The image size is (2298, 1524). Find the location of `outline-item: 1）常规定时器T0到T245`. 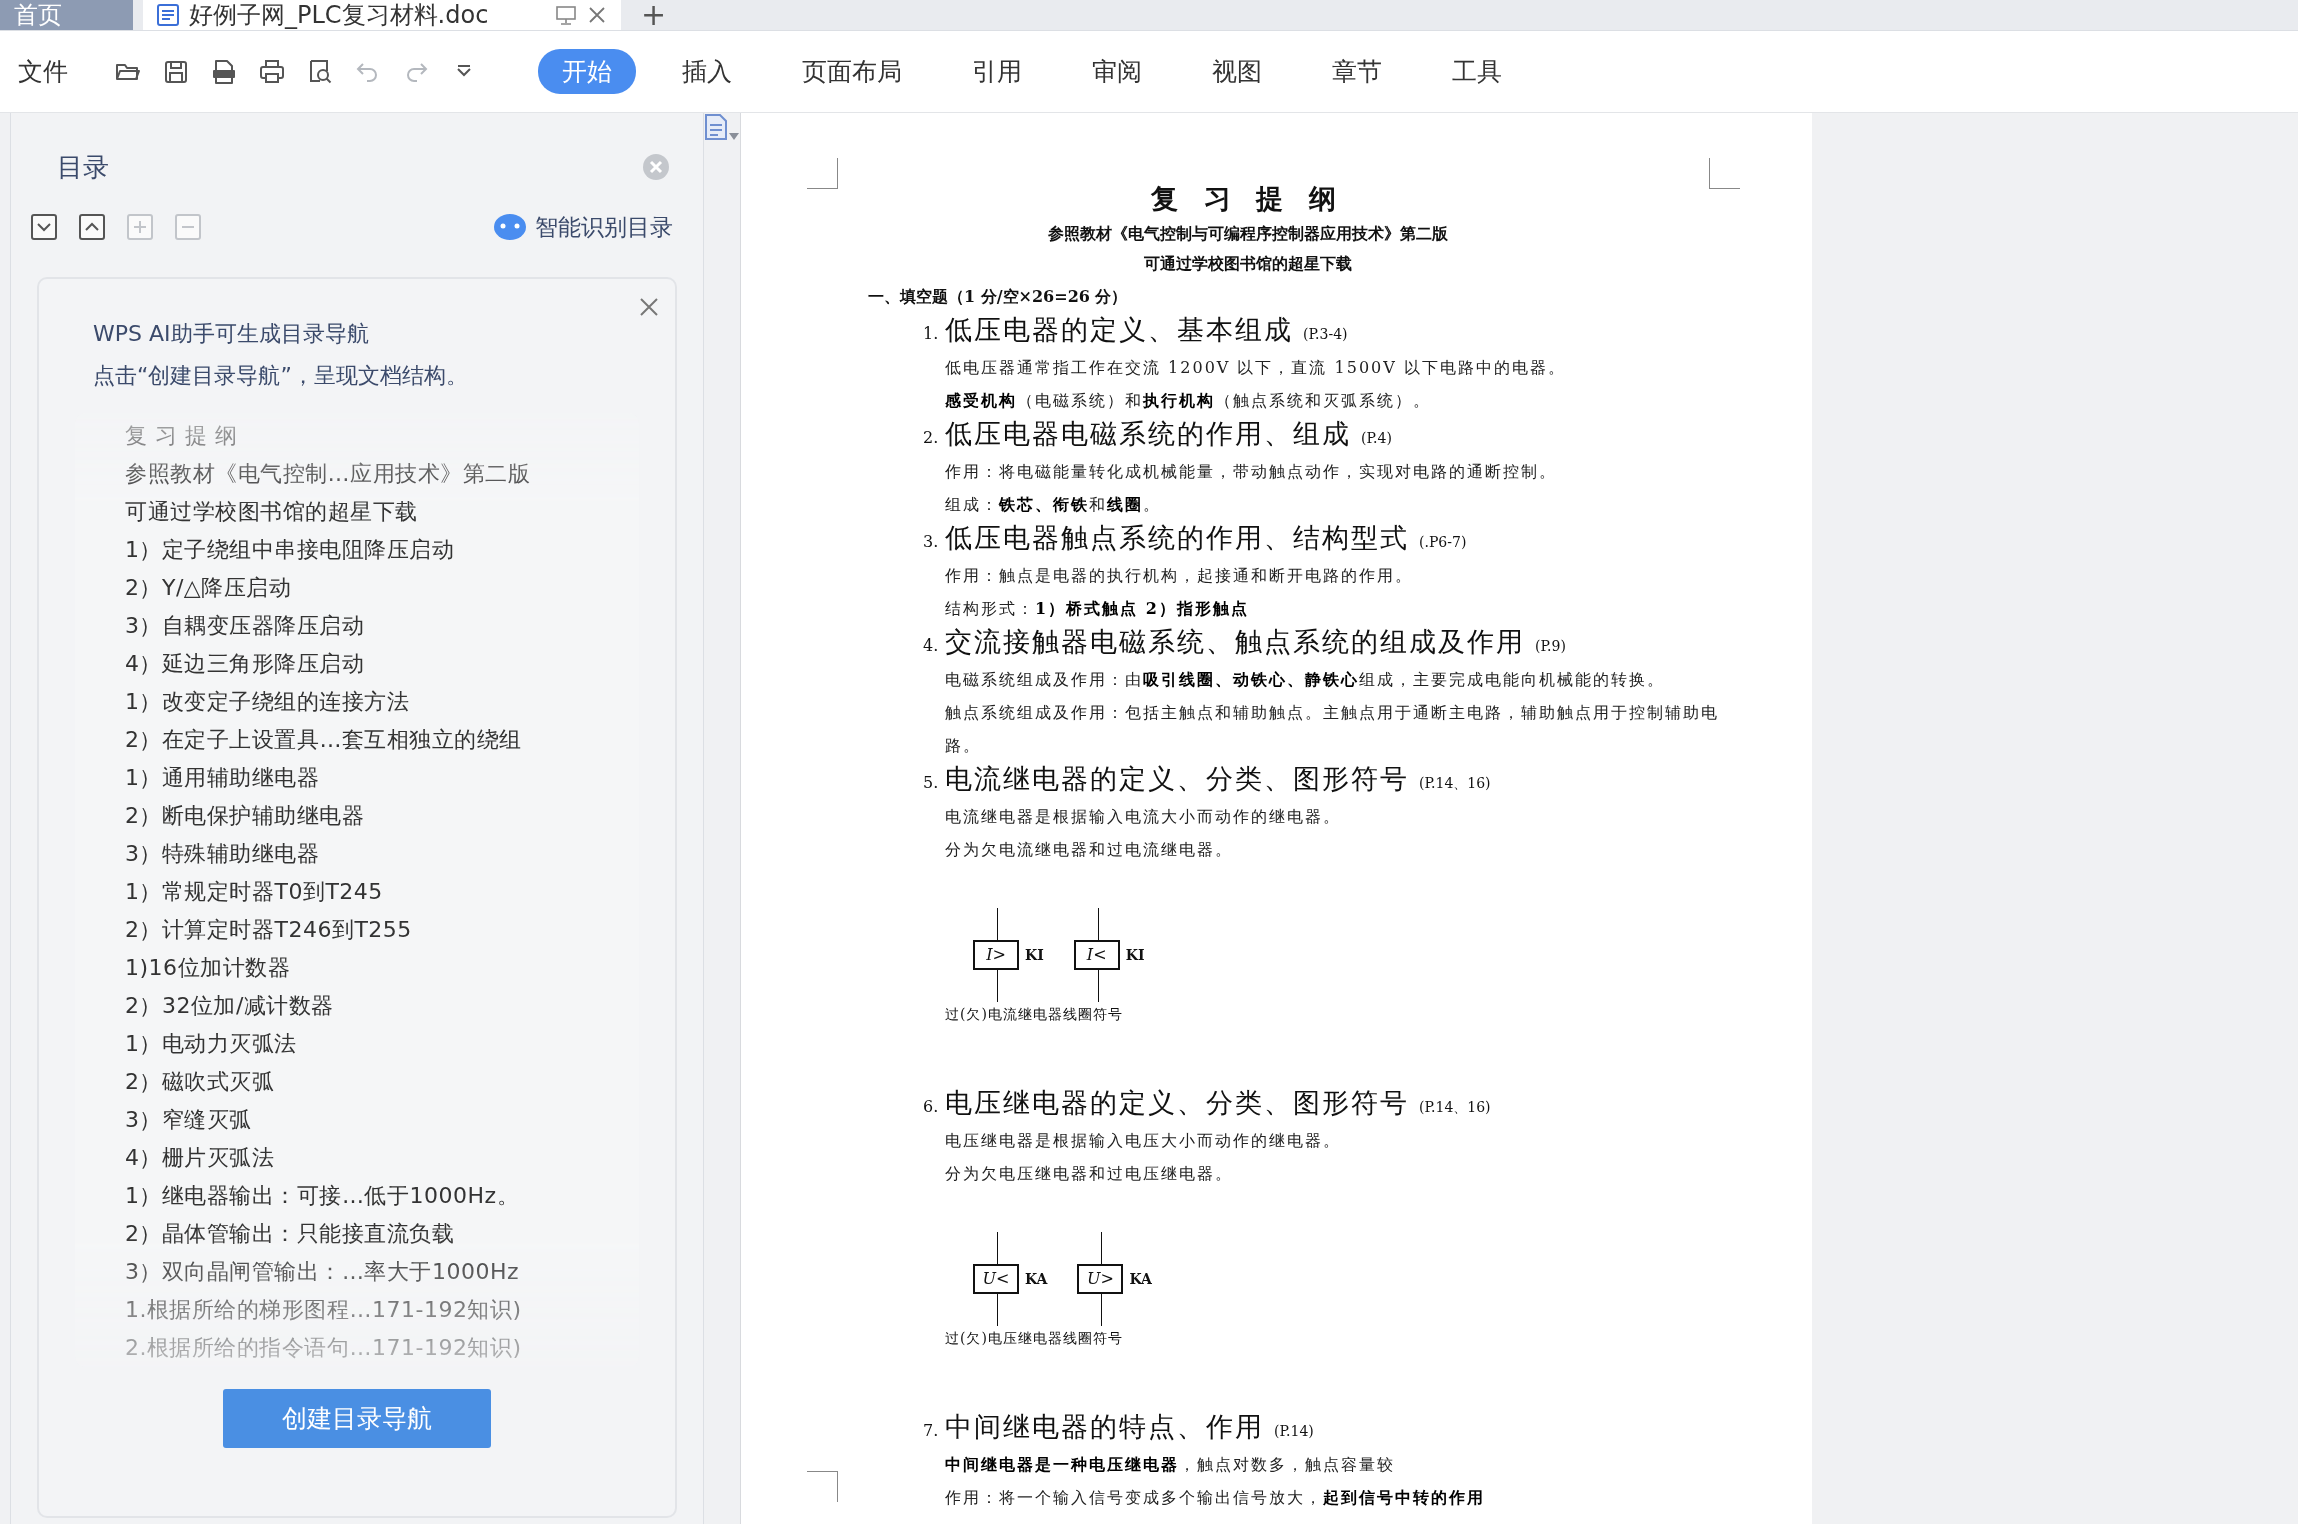

outline-item: 1）常规定时器T0到T245 is located at coordinates (254, 892).